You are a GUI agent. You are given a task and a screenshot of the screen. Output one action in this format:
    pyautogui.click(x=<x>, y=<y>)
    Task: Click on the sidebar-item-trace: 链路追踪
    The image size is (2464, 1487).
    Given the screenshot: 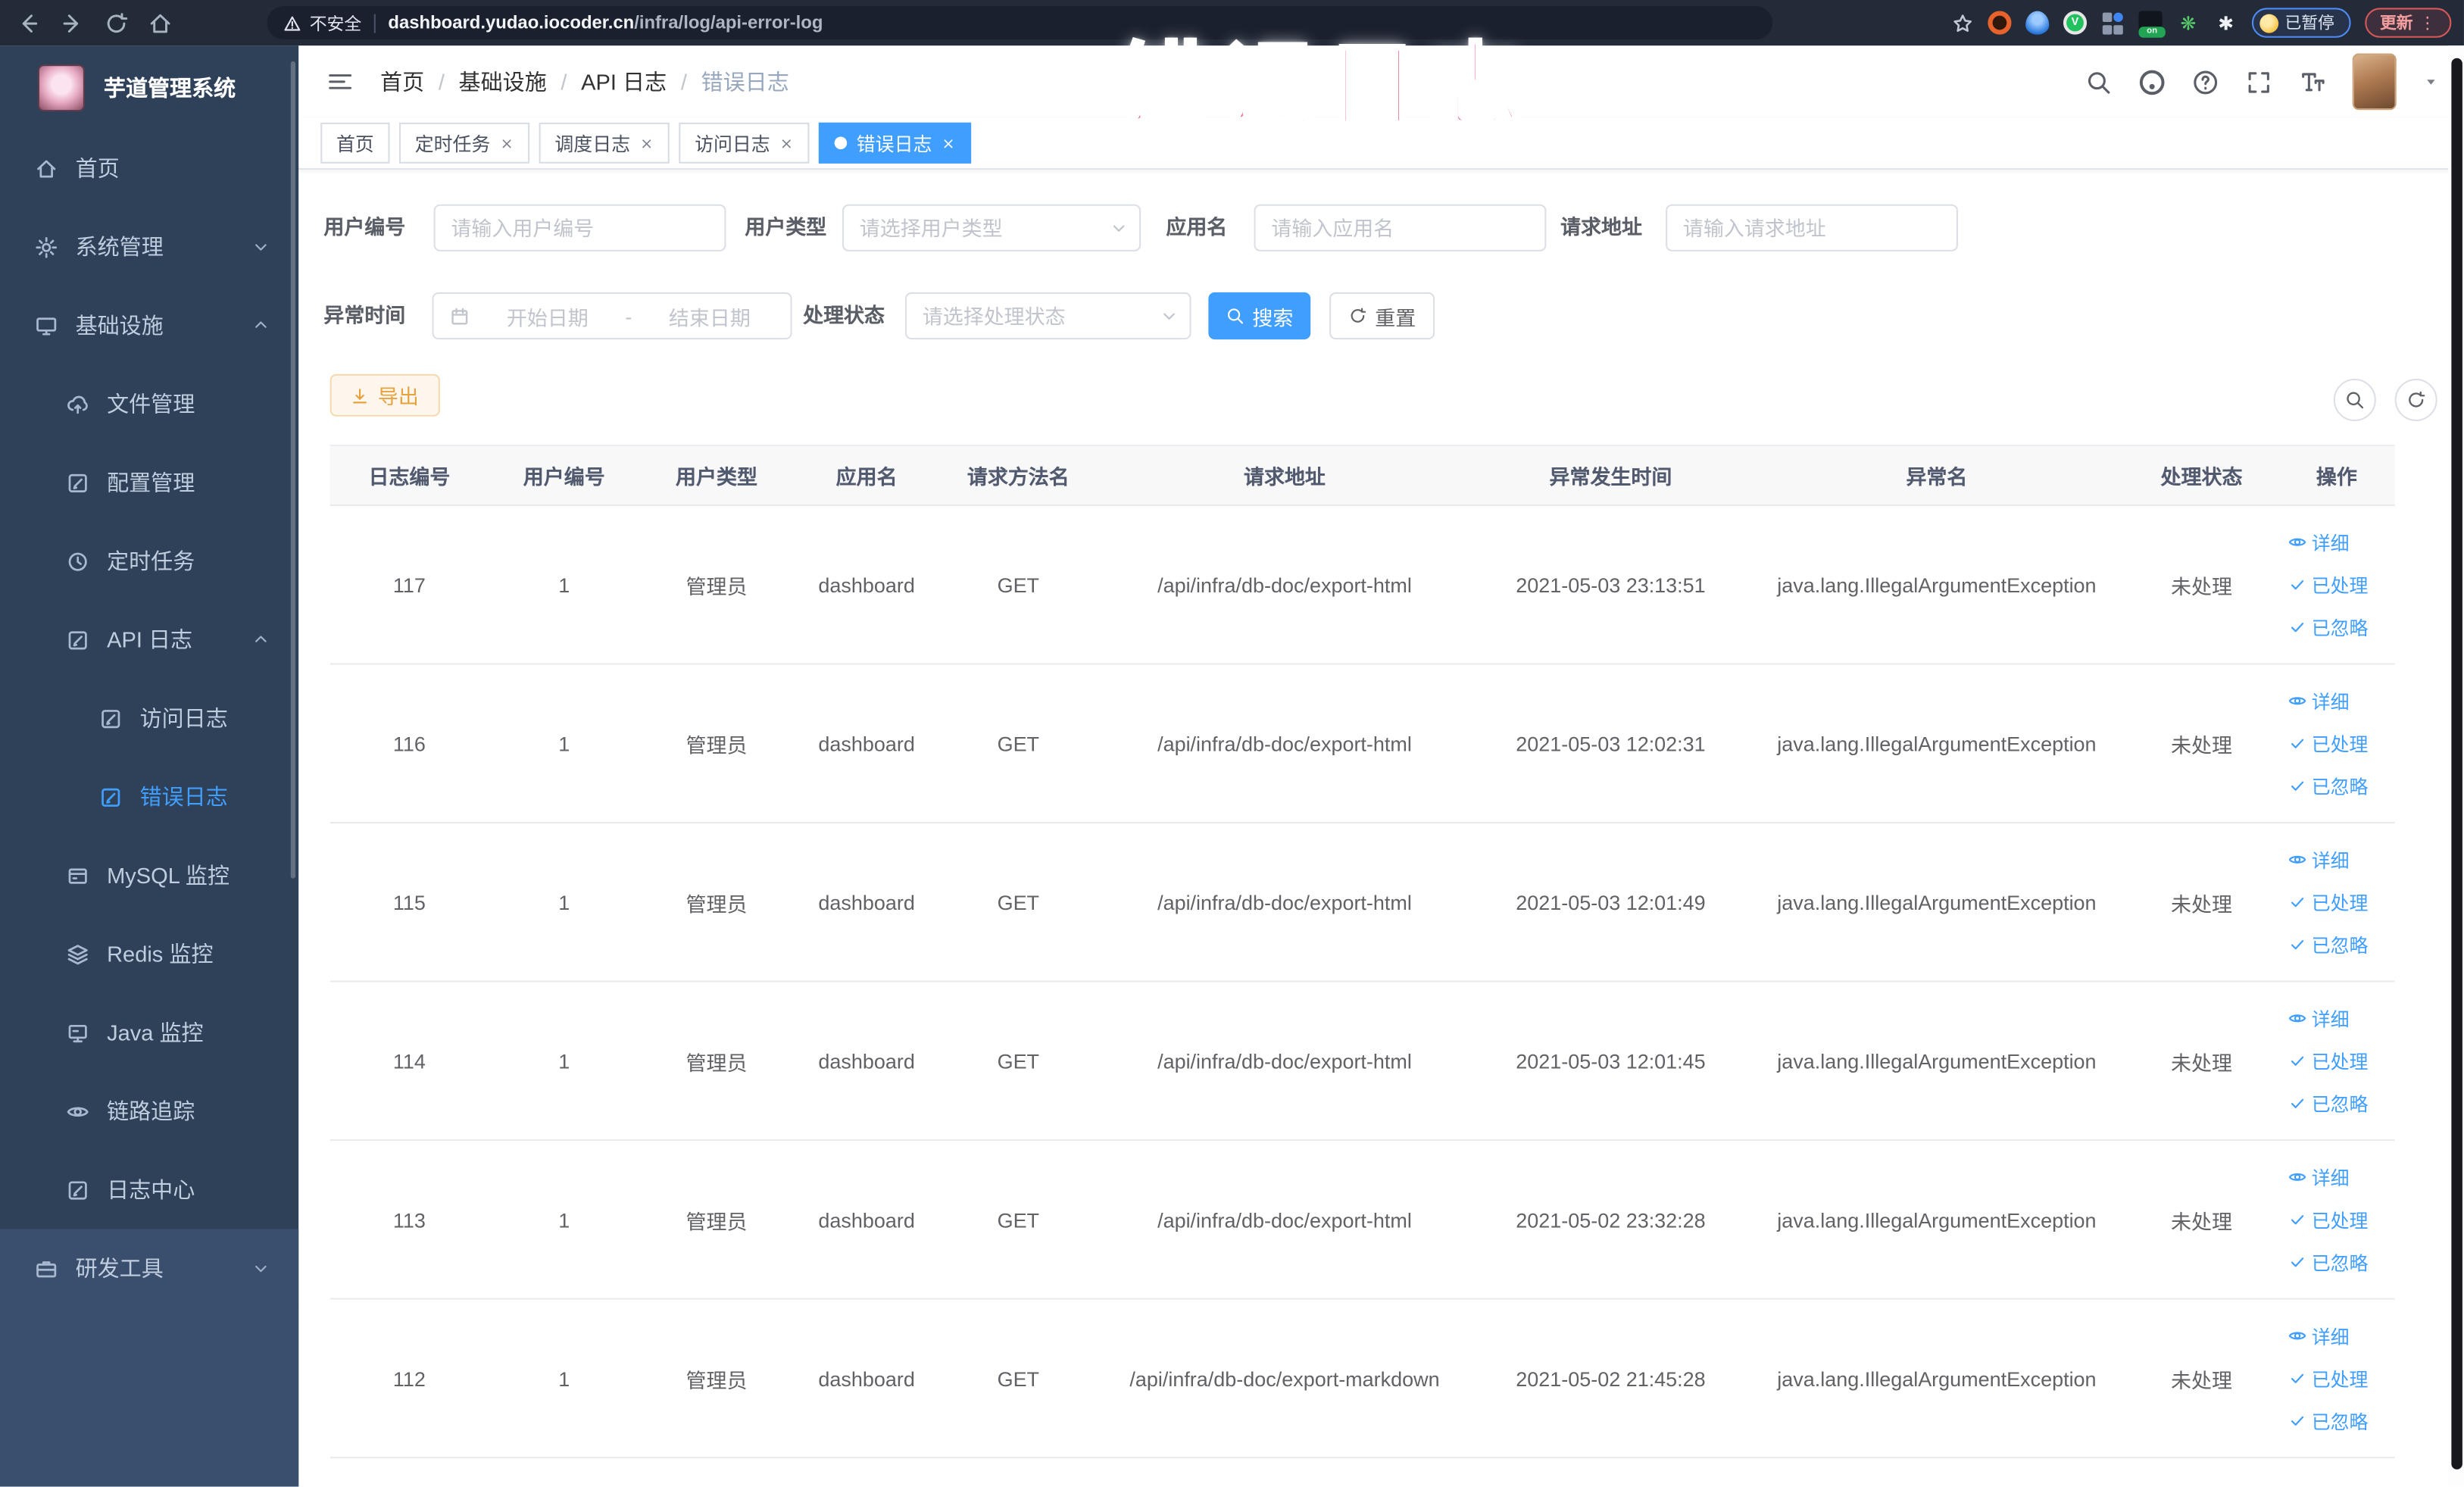 What is the action you would take?
    pyautogui.click(x=149, y=1111)
    